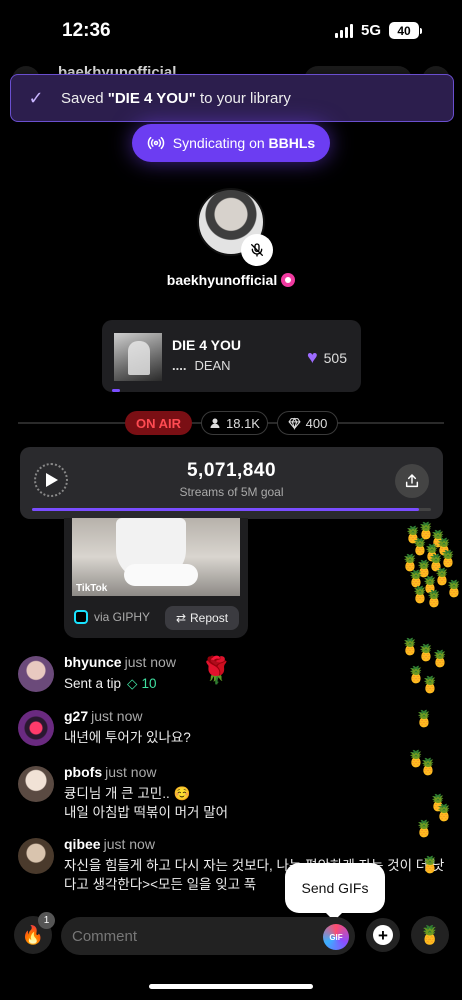 The height and width of the screenshot is (1000, 462). Describe the element at coordinates (110, 683) in the screenshot. I see `comment-text: Sent a tip ◇ 10` at that location.